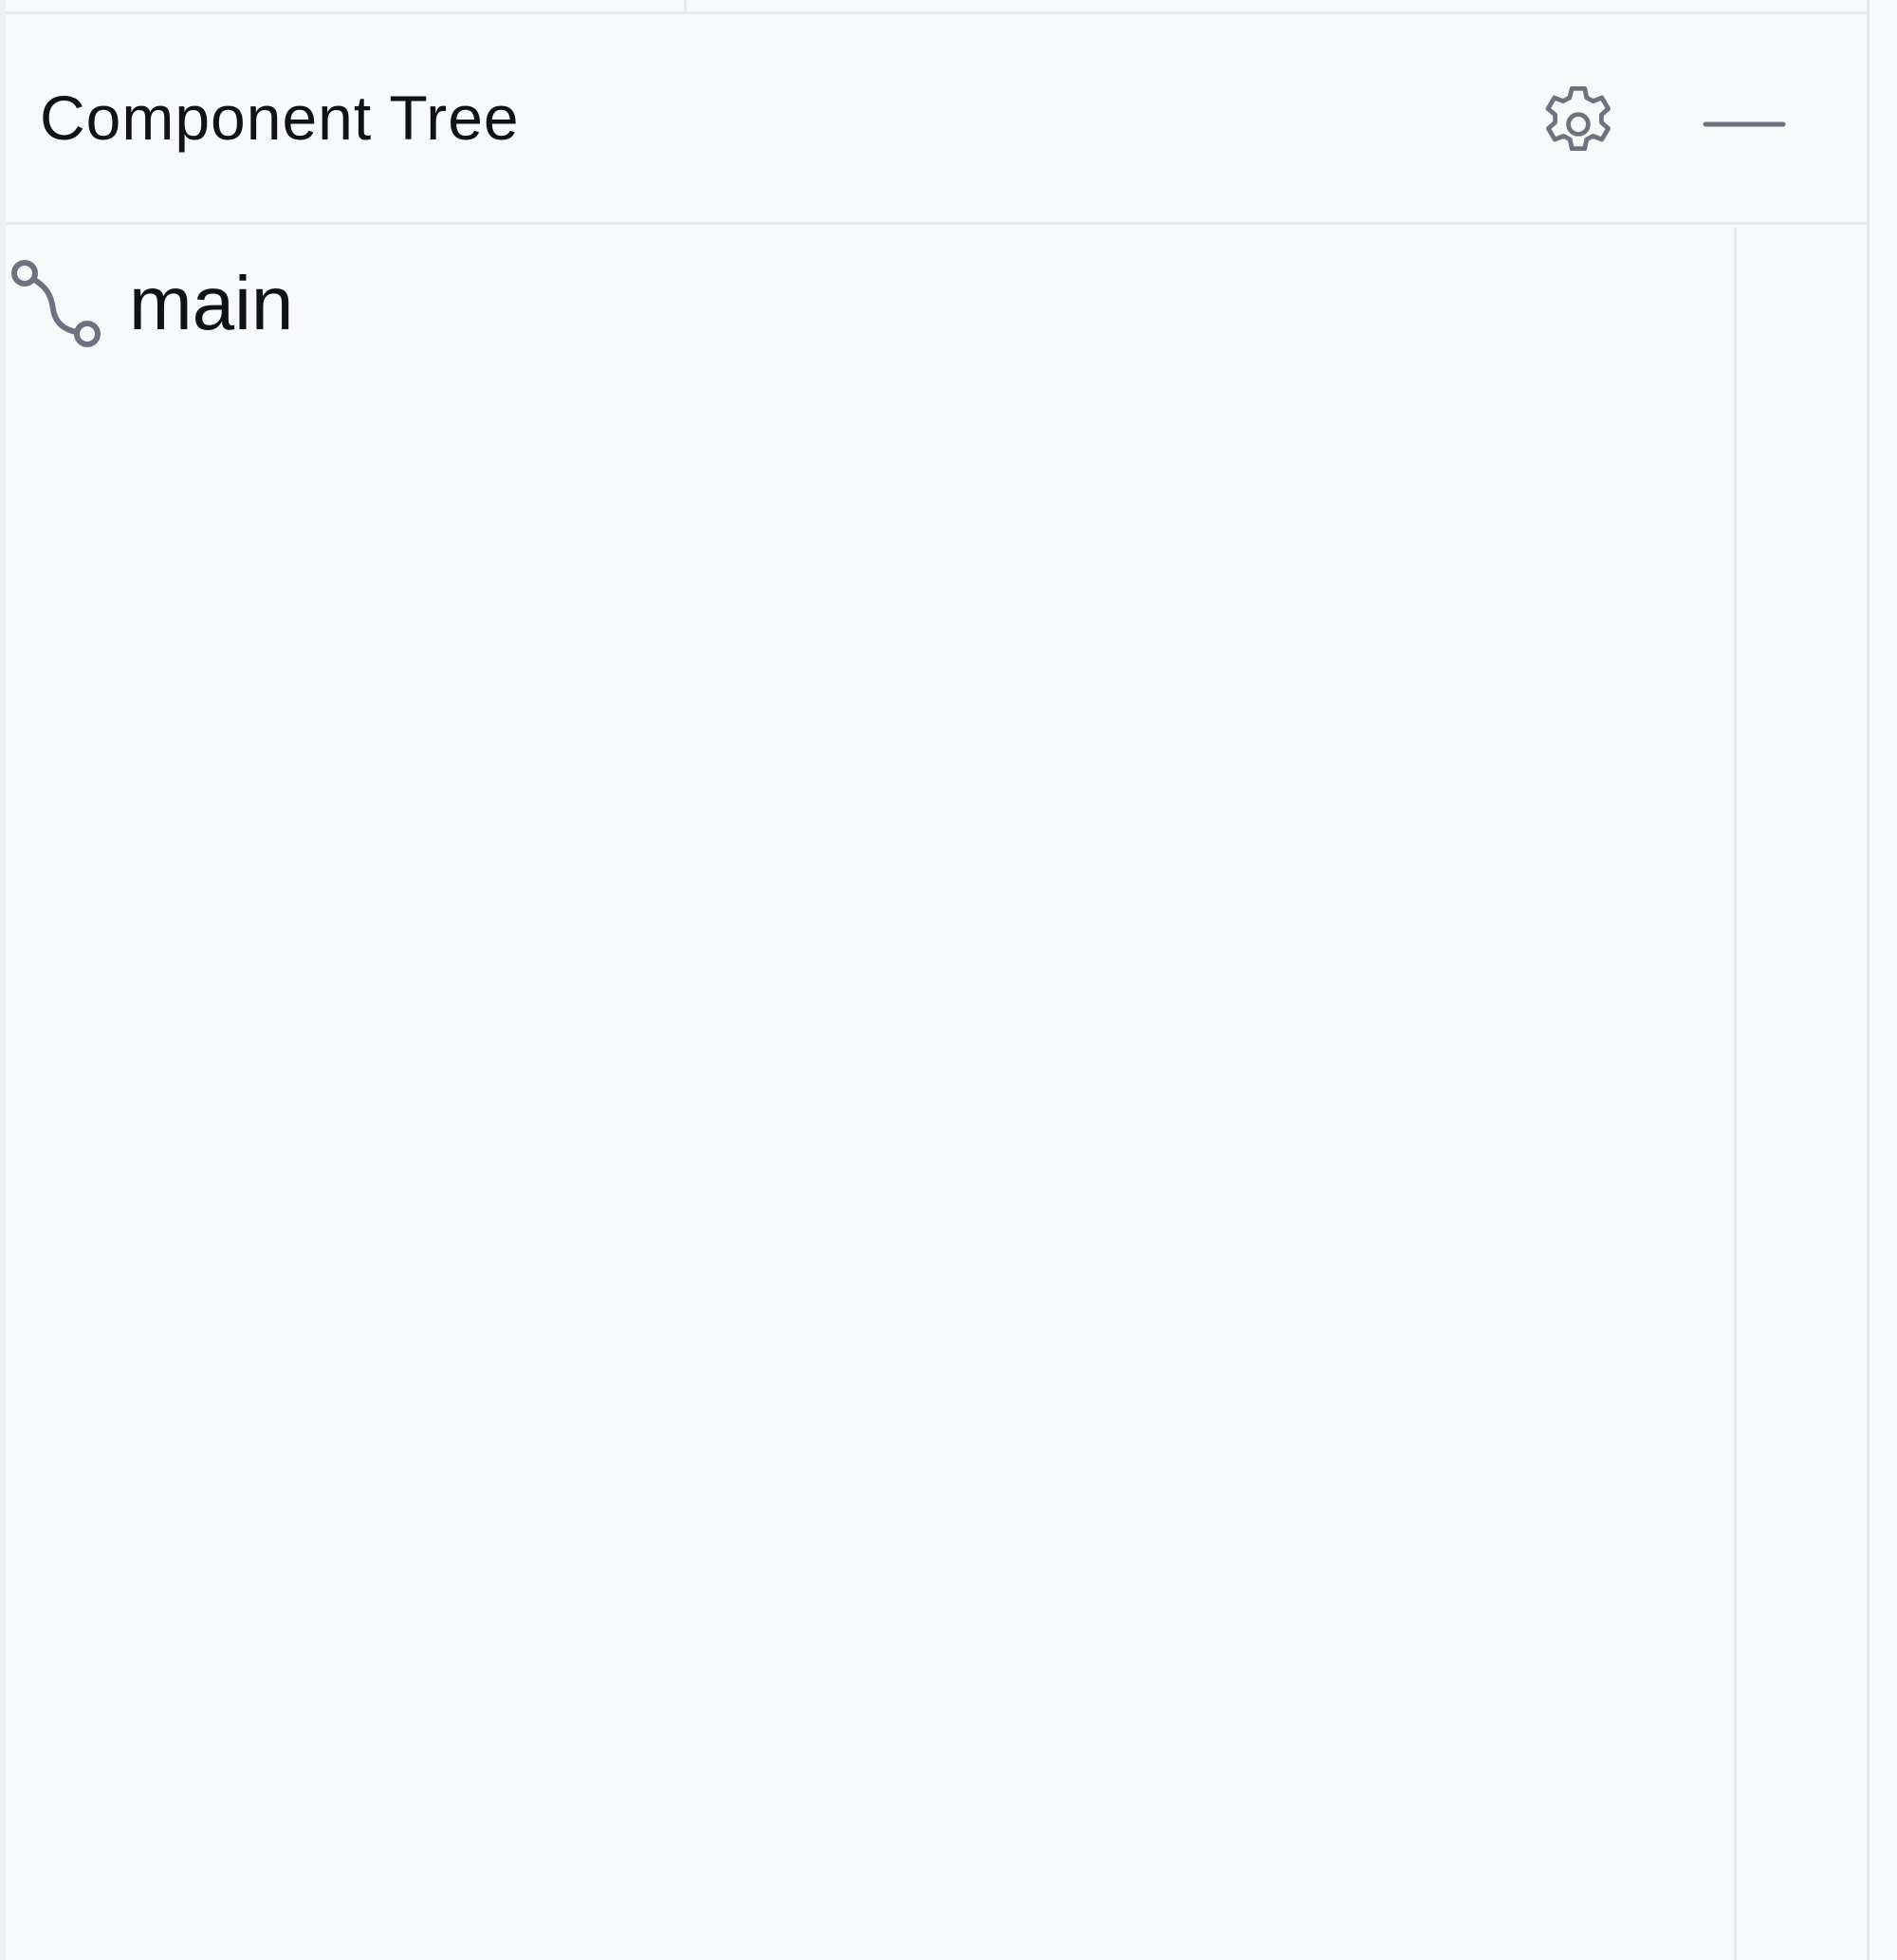 Image resolution: width=1897 pixels, height=1960 pixels. I want to click on tree-item-main: main, so click(149, 304).